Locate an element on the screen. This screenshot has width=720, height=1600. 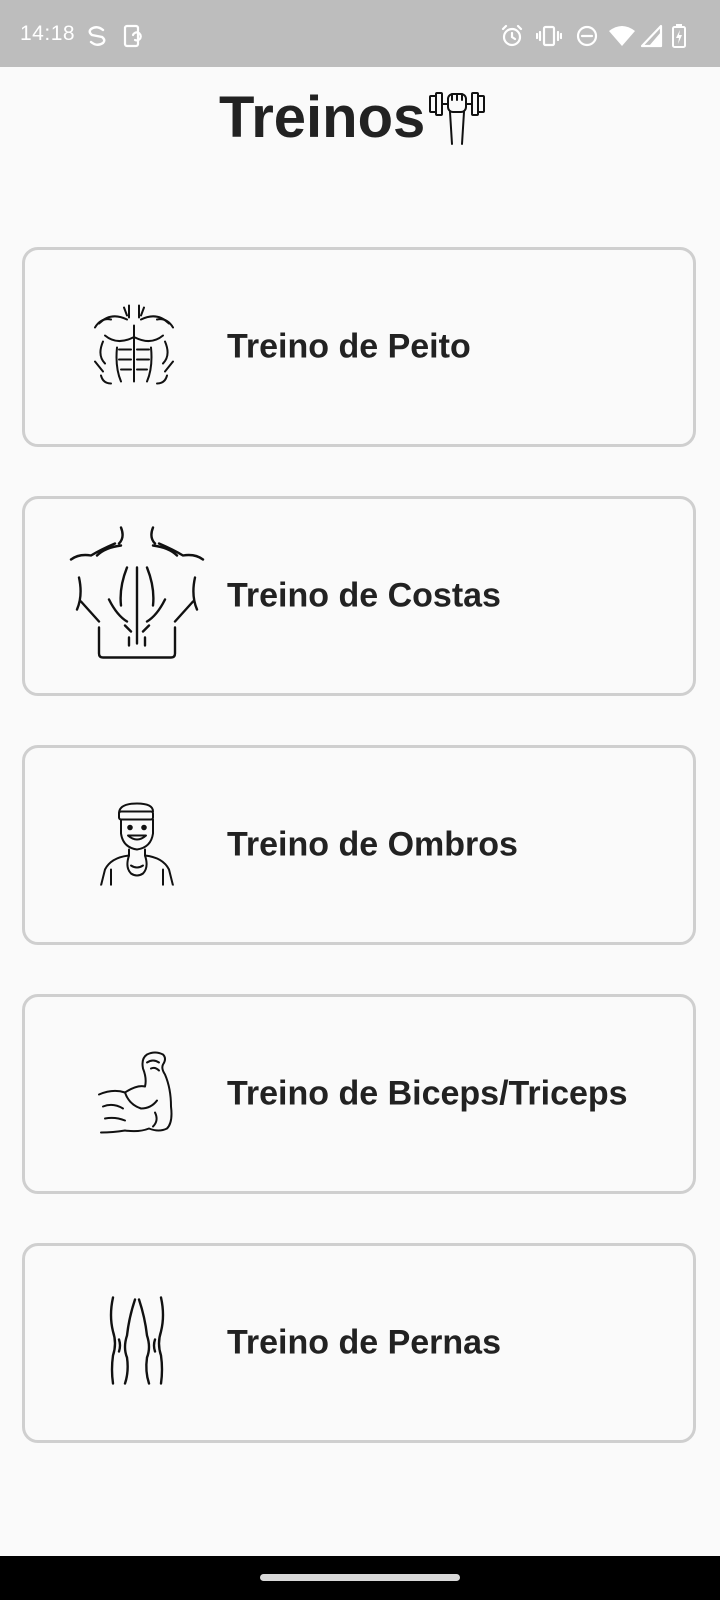
chest-muscles-icon is located at coordinates (134, 347).